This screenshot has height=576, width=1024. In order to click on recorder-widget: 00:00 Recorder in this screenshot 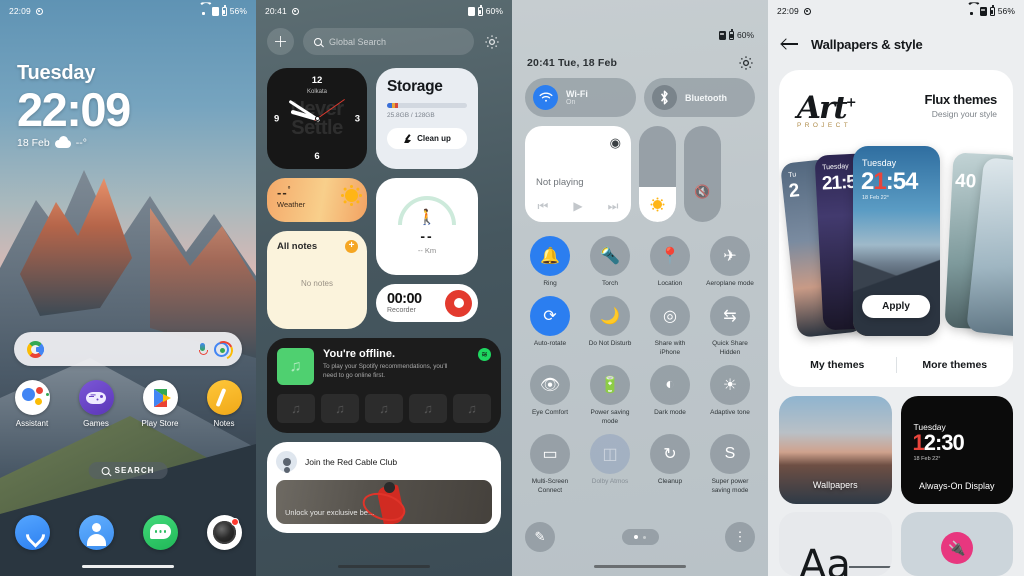, I will do `click(427, 303)`.